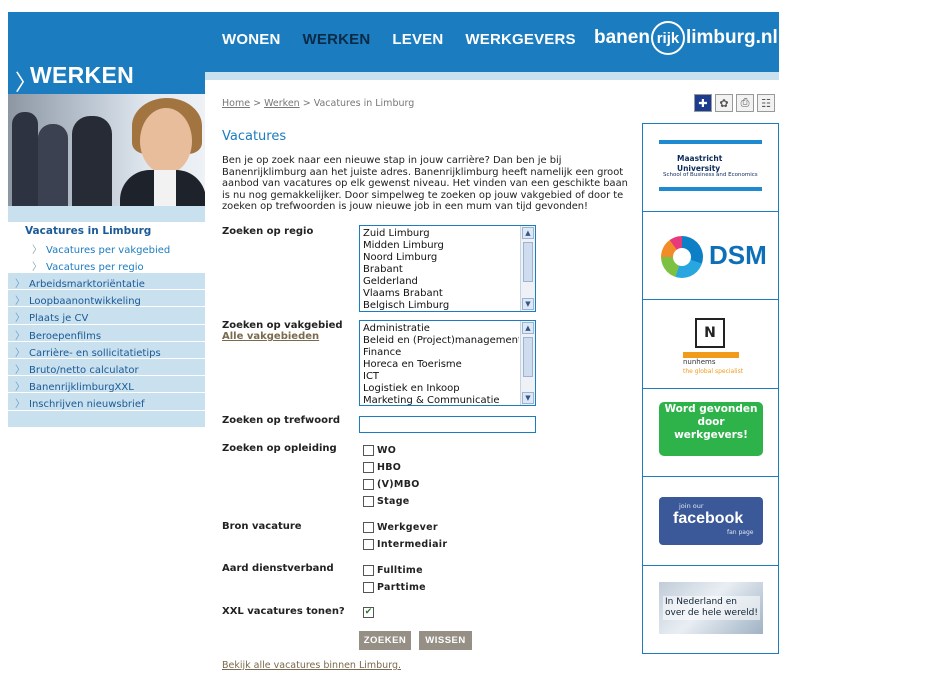 Image resolution: width=934 pixels, height=692 pixels. What do you see at coordinates (262, 526) in the screenshot?
I see `bron-label: Bron vacature` at bounding box center [262, 526].